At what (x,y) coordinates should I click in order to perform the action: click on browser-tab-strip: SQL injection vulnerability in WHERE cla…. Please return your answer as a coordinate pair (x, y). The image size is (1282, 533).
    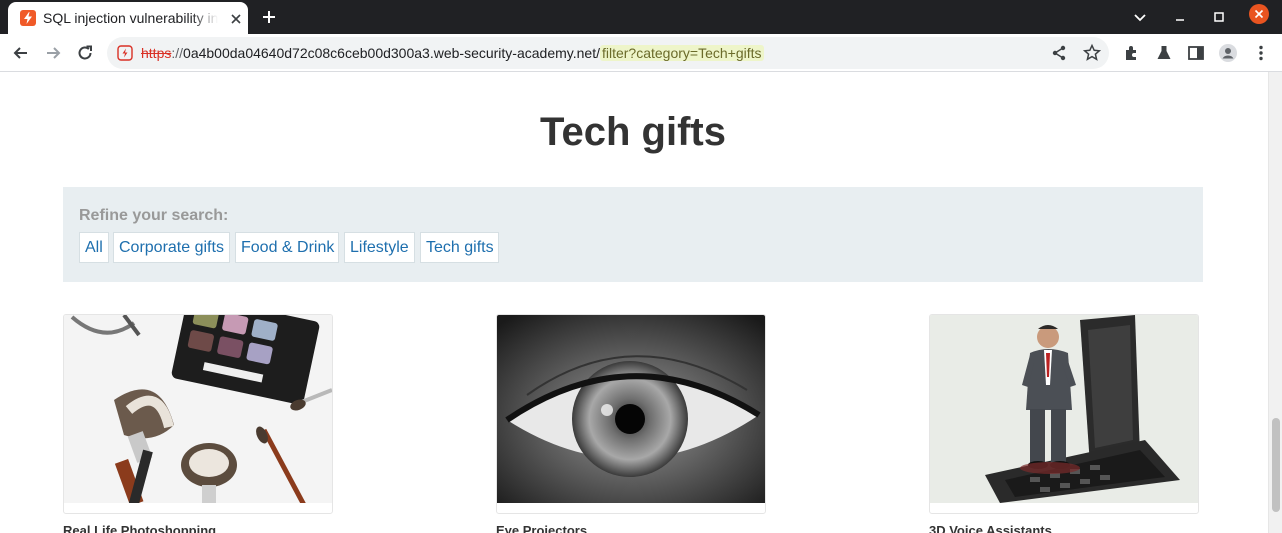
    Looking at the image, I should click on (641, 17).